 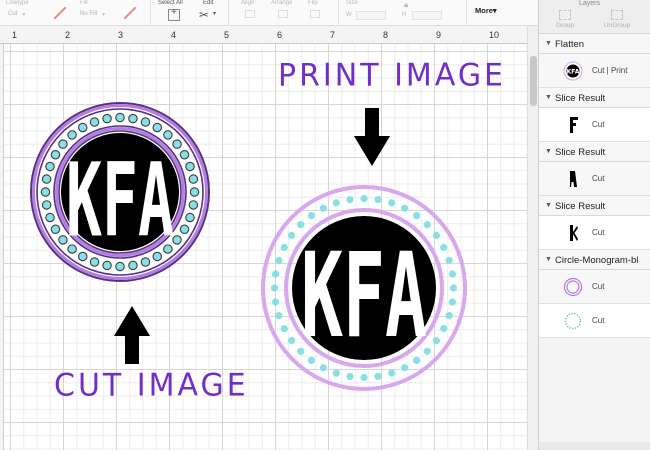 I want to click on slice-f-thumbnail, so click(x=574, y=125).